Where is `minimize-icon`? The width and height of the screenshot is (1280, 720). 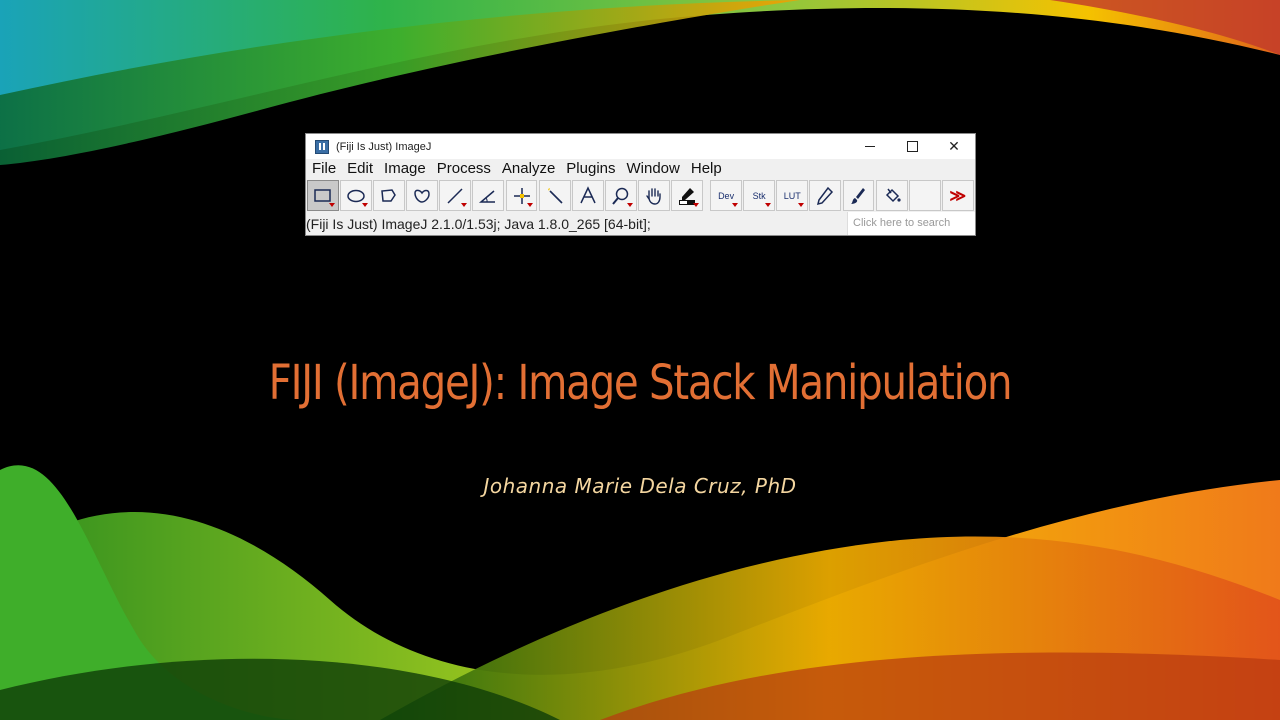 minimize-icon is located at coordinates (870, 146).